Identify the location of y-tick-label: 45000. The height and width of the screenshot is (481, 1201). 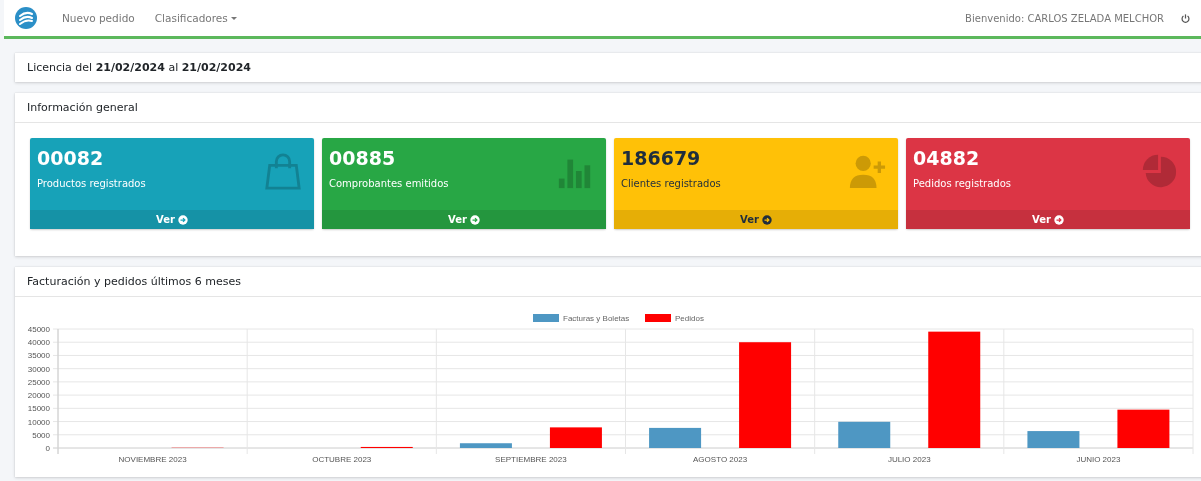
(38, 329).